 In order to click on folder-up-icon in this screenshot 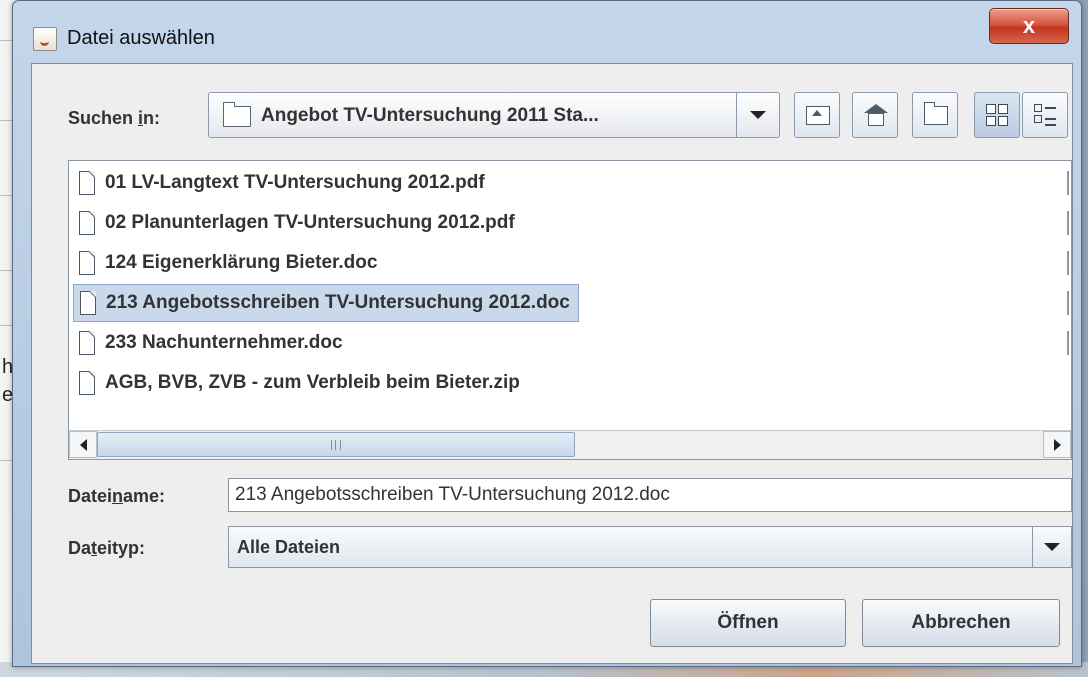, I will do `click(818, 115)`.